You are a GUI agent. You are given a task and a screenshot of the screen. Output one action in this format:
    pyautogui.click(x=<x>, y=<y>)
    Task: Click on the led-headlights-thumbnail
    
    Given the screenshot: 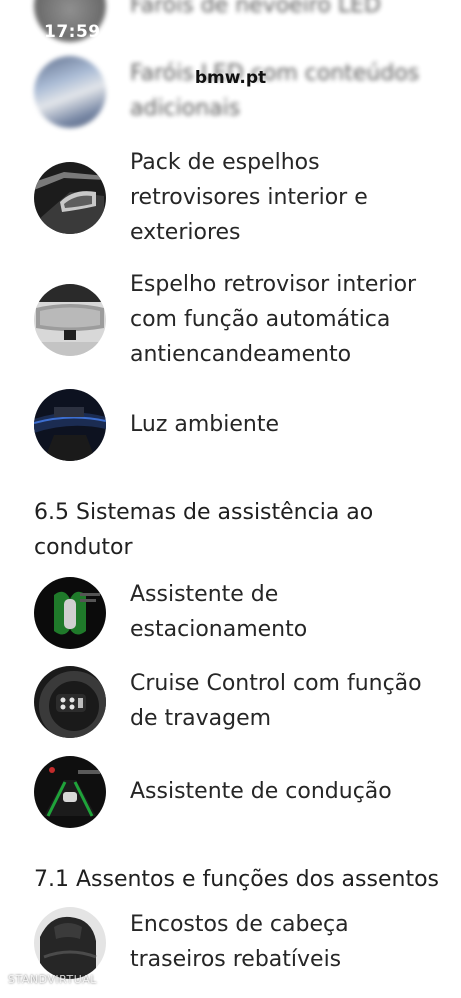 What is the action you would take?
    pyautogui.click(x=70, y=92)
    